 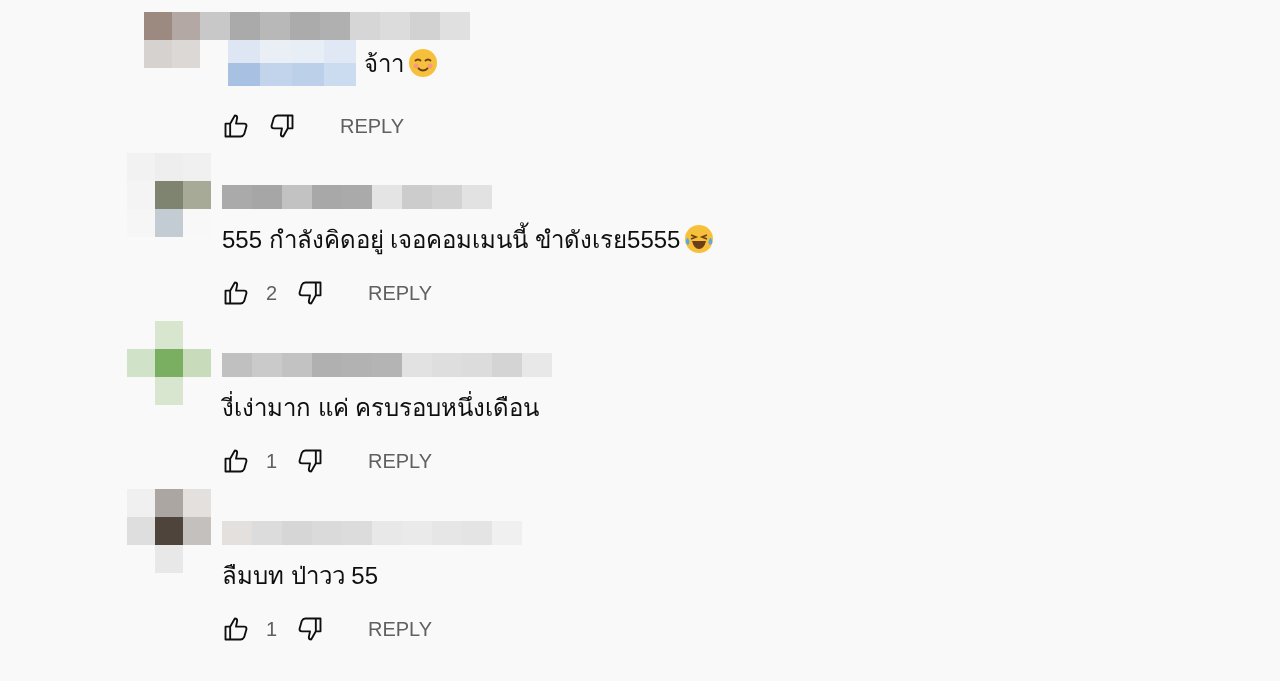 What do you see at coordinates (451, 239) in the screenshot?
I see `comment-text: 555 กำลังคิดอยู่ เจอคอมเมนนี้ ขำดังเรย5555` at bounding box center [451, 239].